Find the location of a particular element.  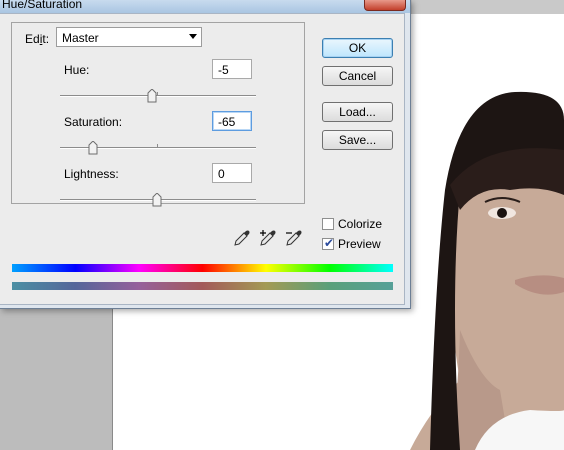

hue-label: Hue: is located at coordinates (77, 70).